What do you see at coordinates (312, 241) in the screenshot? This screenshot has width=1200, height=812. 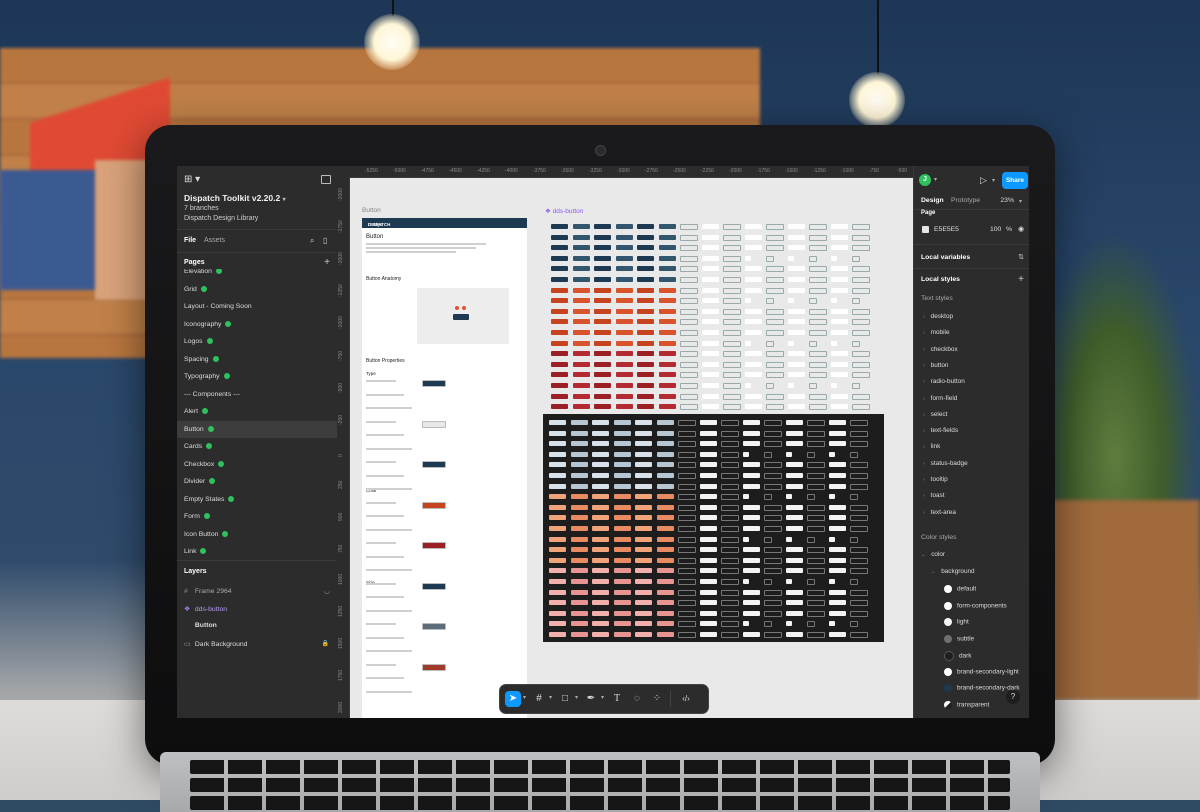 I see `search-icon: ⌕` at bounding box center [312, 241].